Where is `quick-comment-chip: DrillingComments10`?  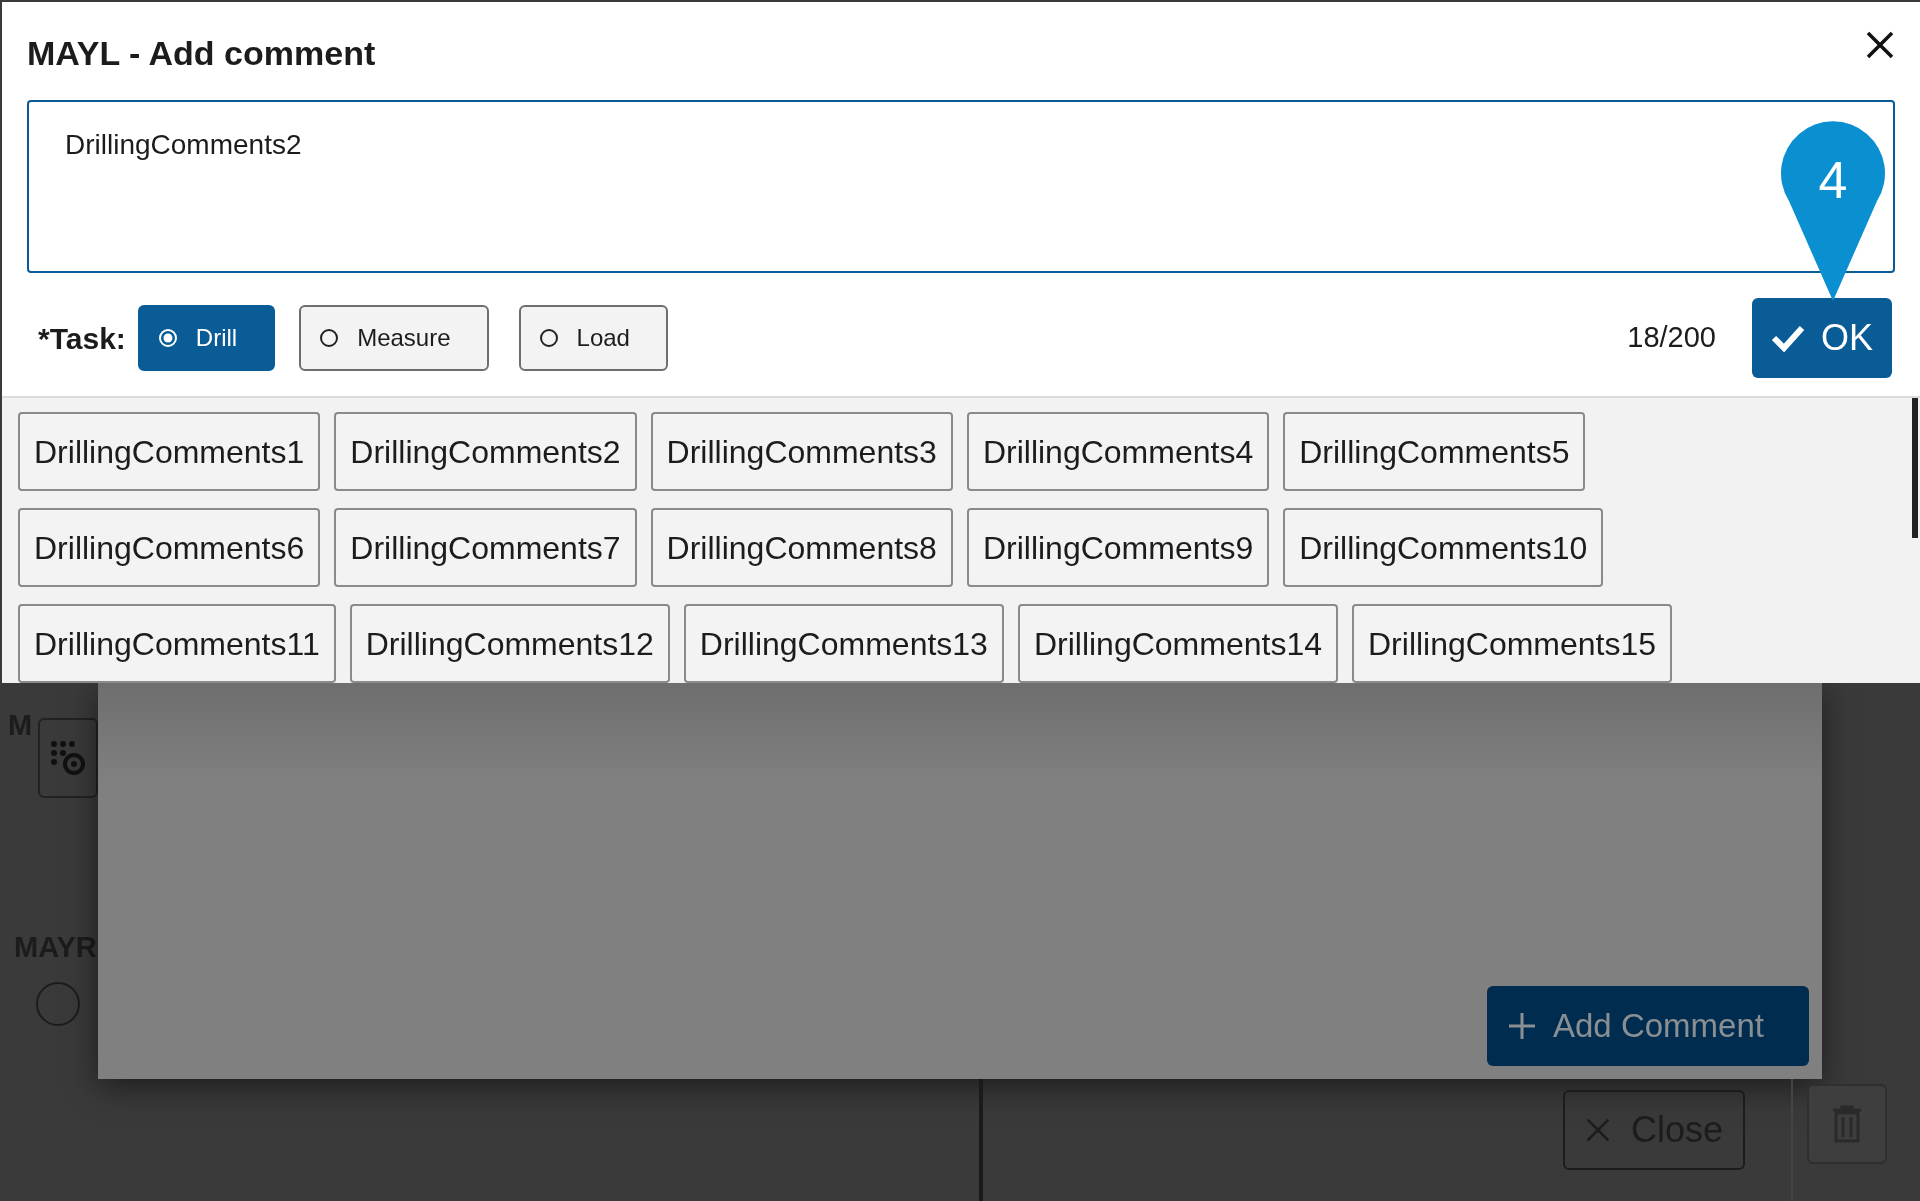 quick-comment-chip: DrillingComments10 is located at coordinates (1443, 547).